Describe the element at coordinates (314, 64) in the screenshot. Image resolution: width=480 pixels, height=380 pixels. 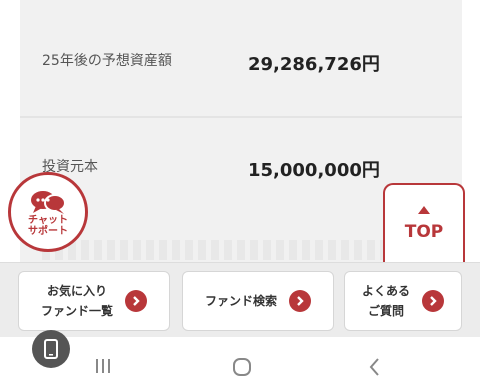
I see `summary-value: 29,286,726円` at that location.